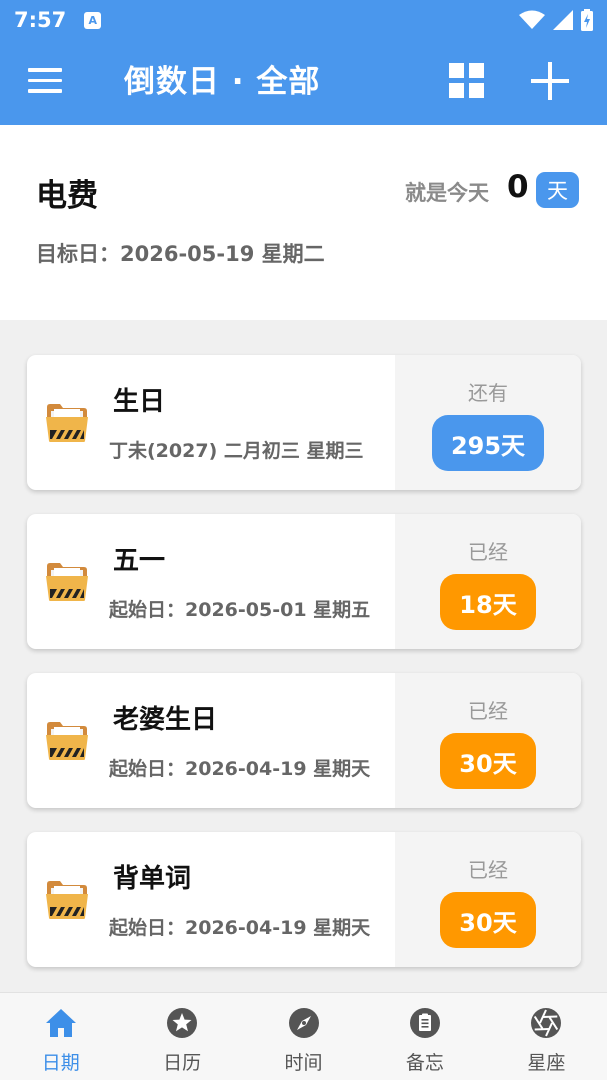  I want to click on aperture-icon, so click(546, 1023).